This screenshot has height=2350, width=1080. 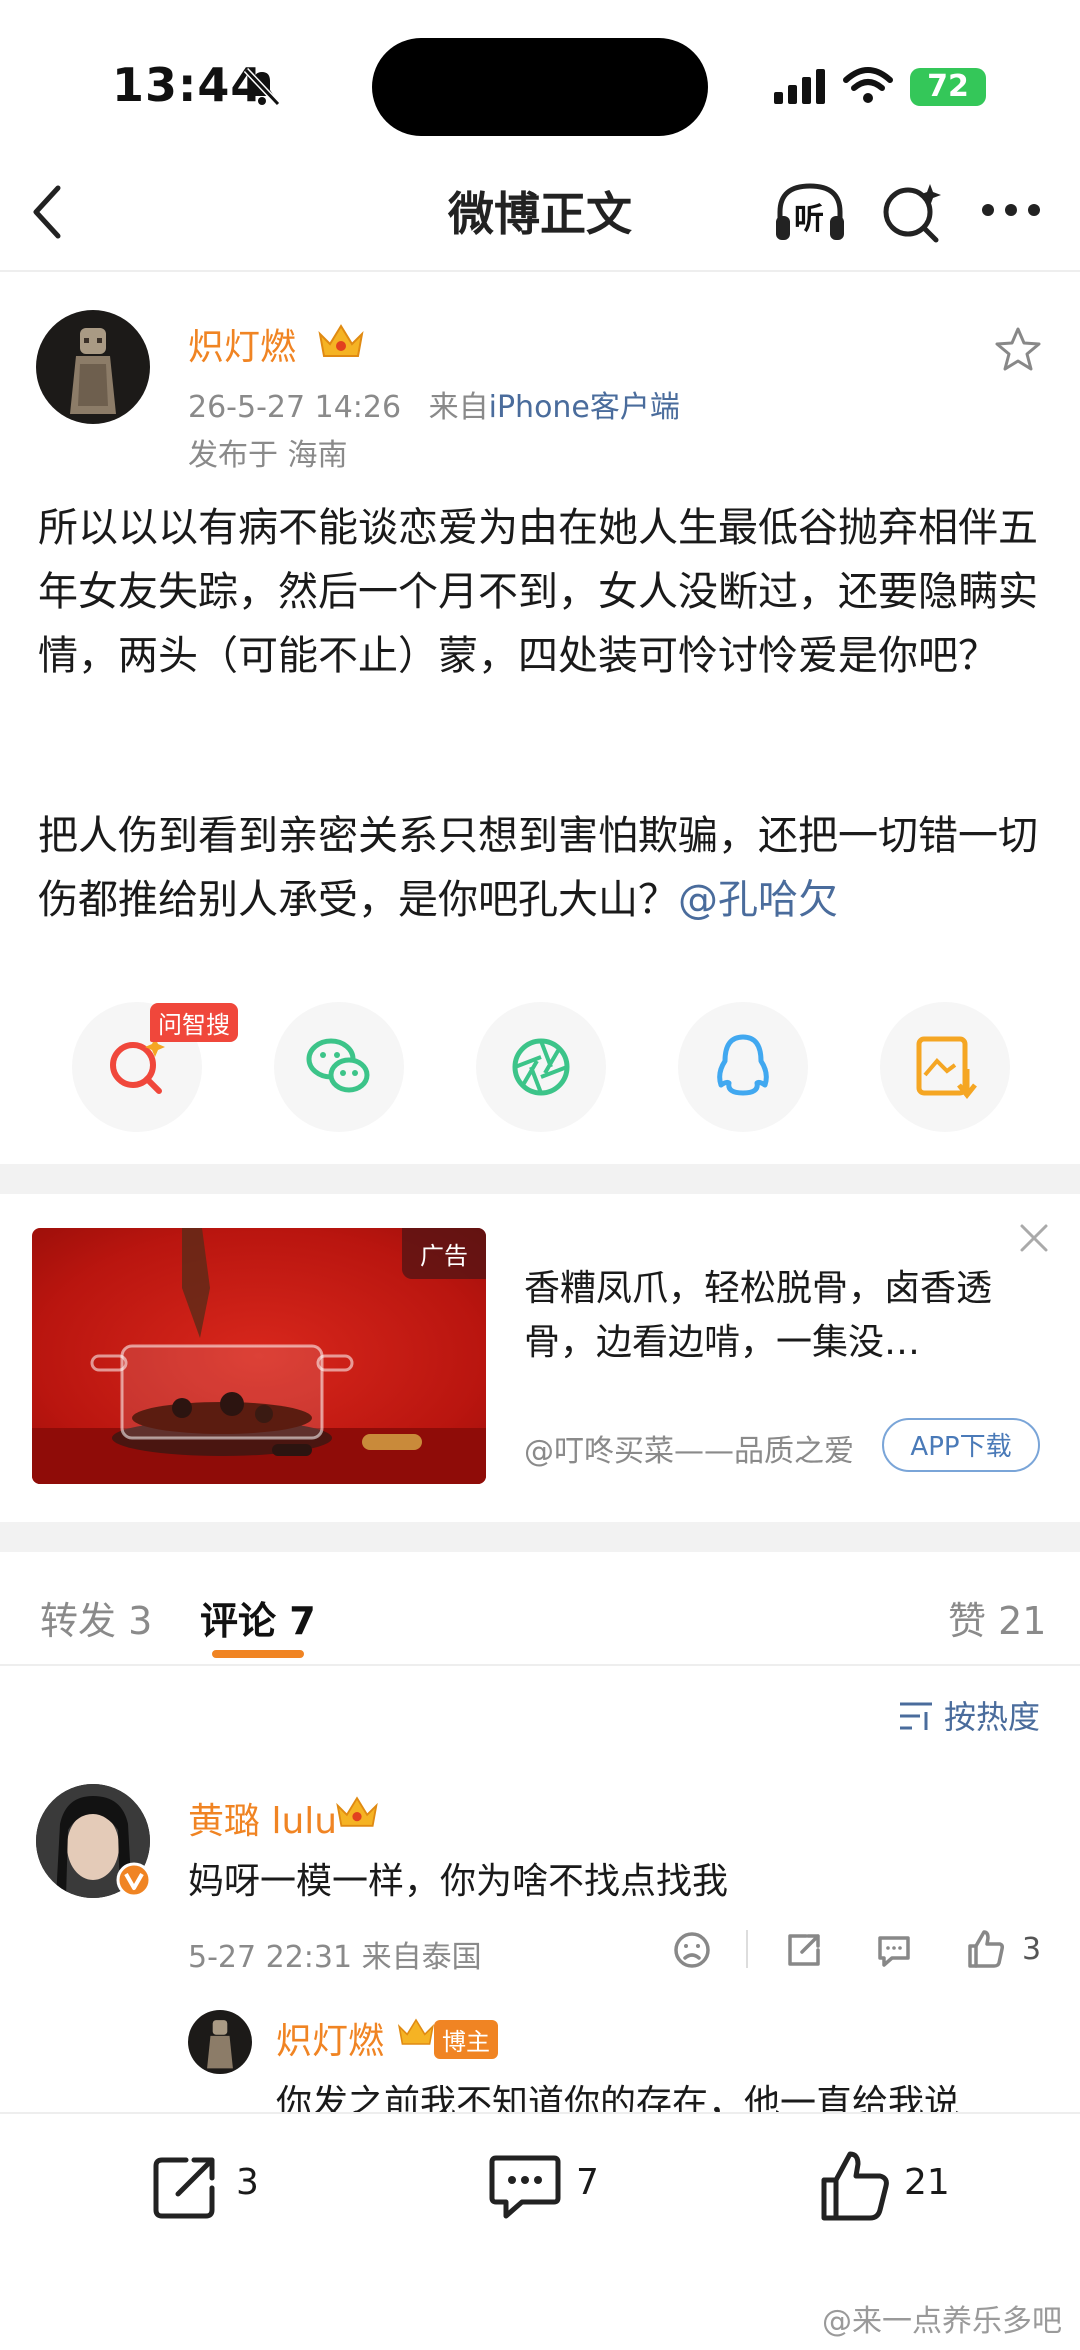 I want to click on qq-penguin-icon, so click(x=743, y=1065).